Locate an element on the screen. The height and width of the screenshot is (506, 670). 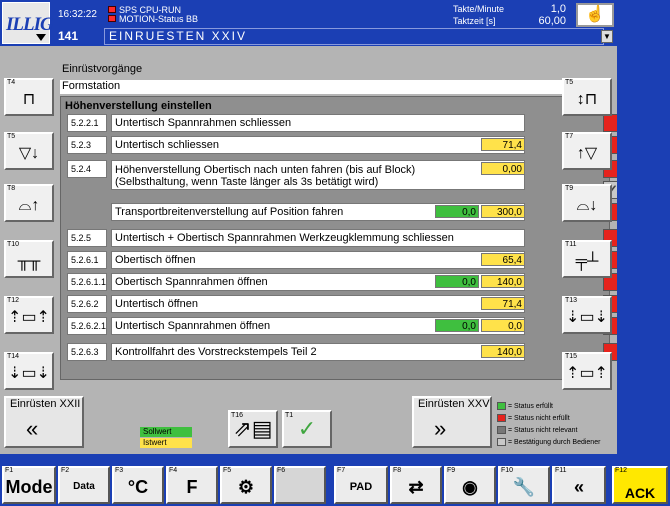
hand-icon: ☝ is located at coordinates (595, 14).